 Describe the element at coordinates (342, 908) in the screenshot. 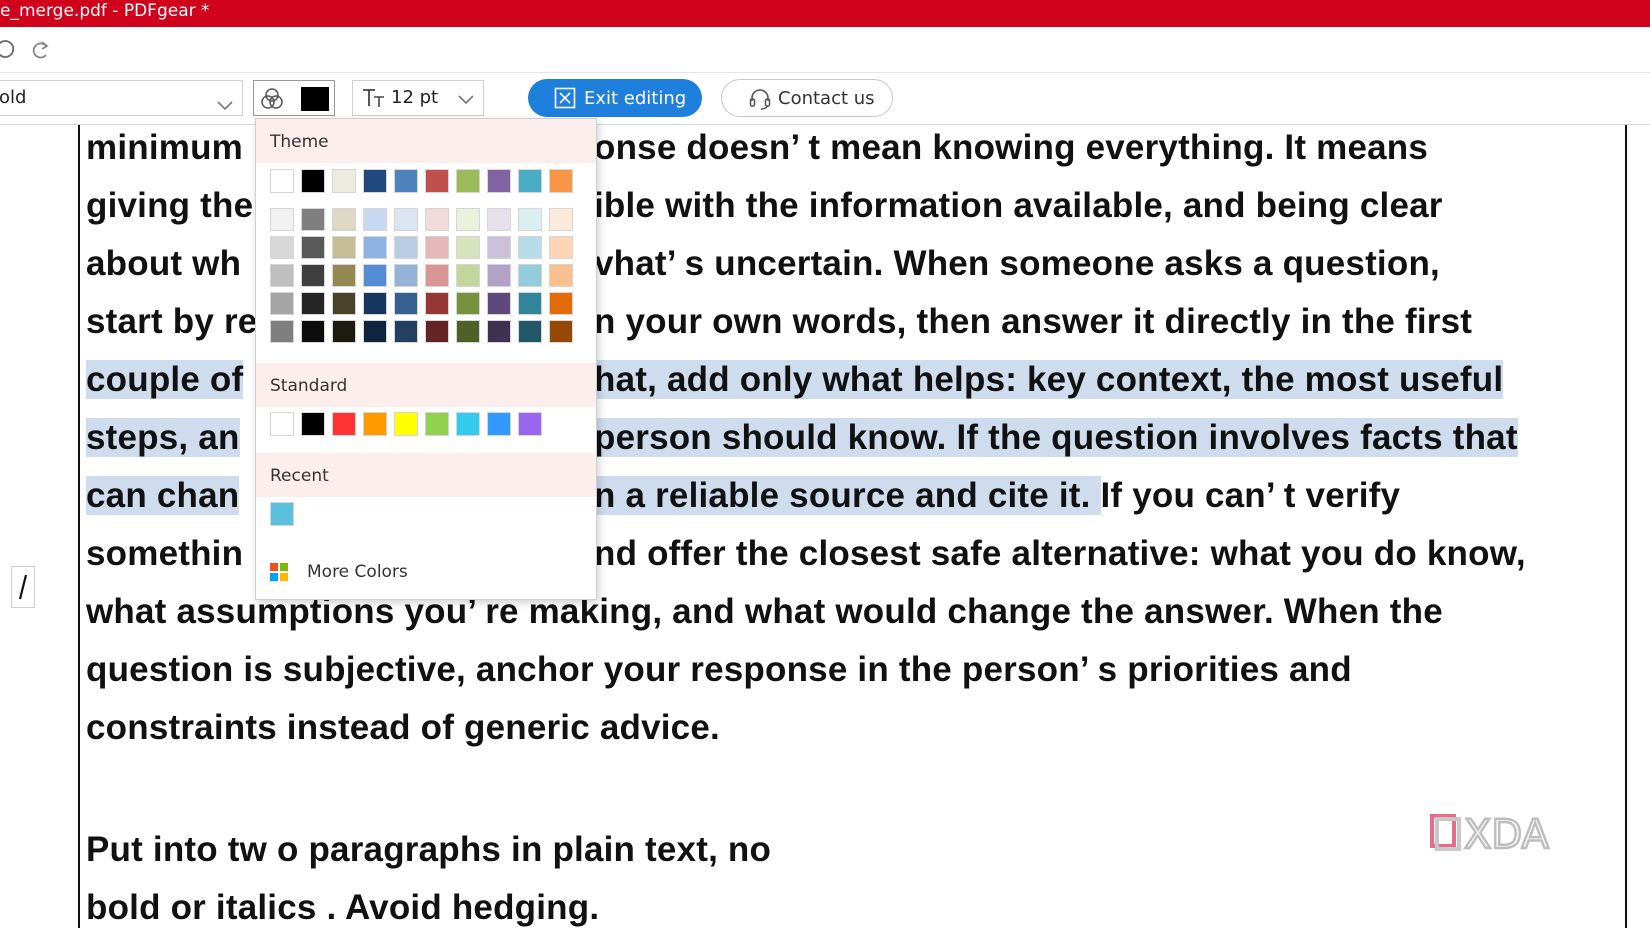

I see `text-line: bold or italics . Avoid hedging.` at that location.